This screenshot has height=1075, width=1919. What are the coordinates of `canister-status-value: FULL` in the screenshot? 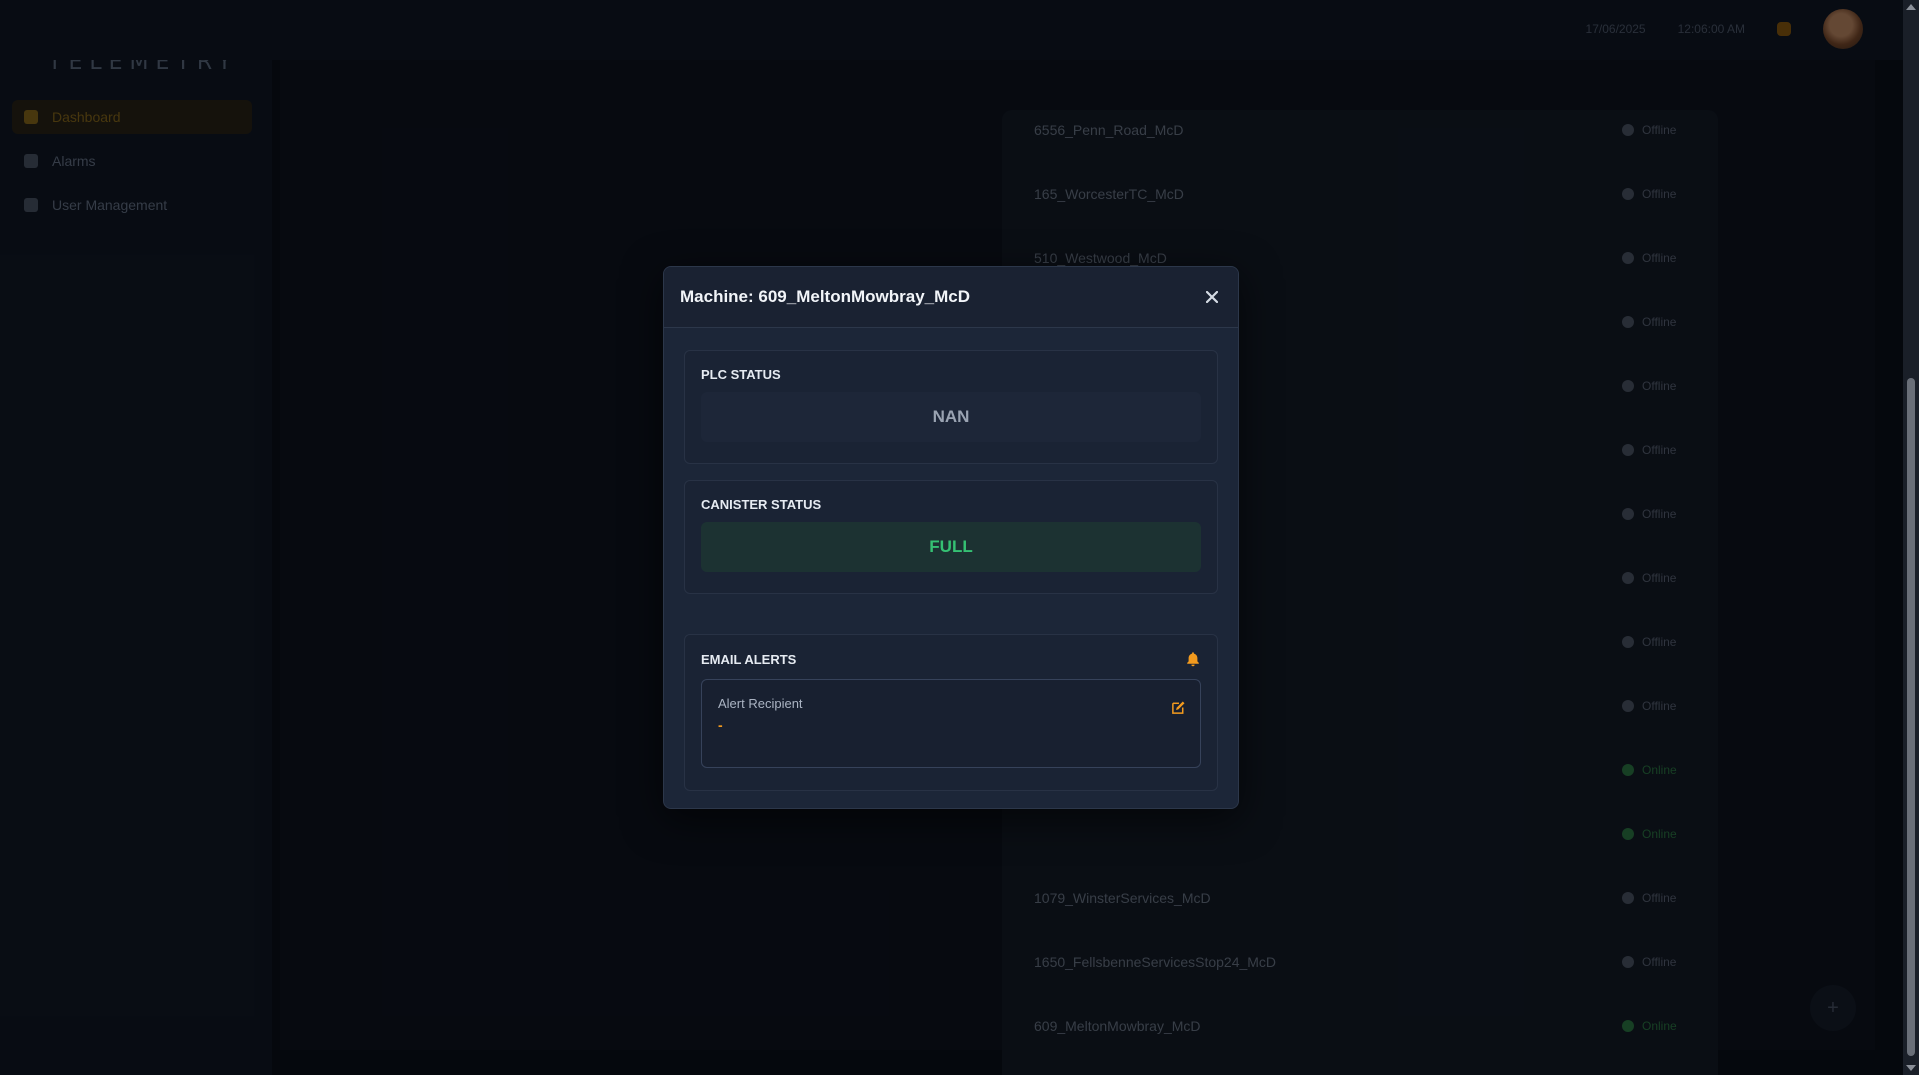 It's located at (951, 547).